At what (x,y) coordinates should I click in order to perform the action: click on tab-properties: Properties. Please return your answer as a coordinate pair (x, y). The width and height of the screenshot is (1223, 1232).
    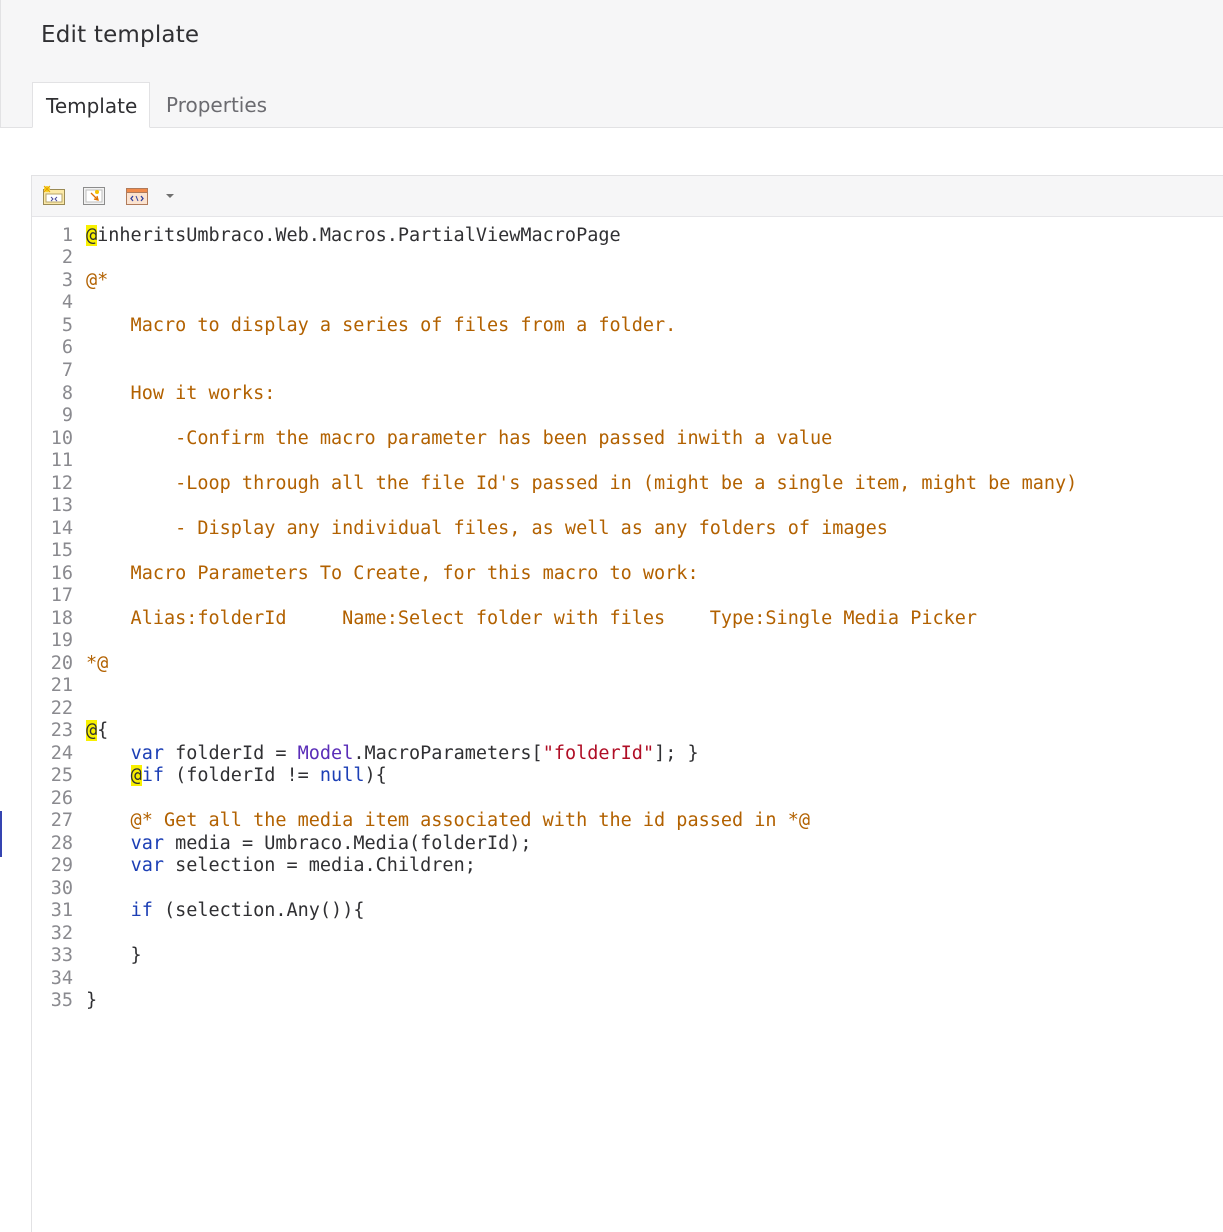
    Looking at the image, I should click on (216, 105).